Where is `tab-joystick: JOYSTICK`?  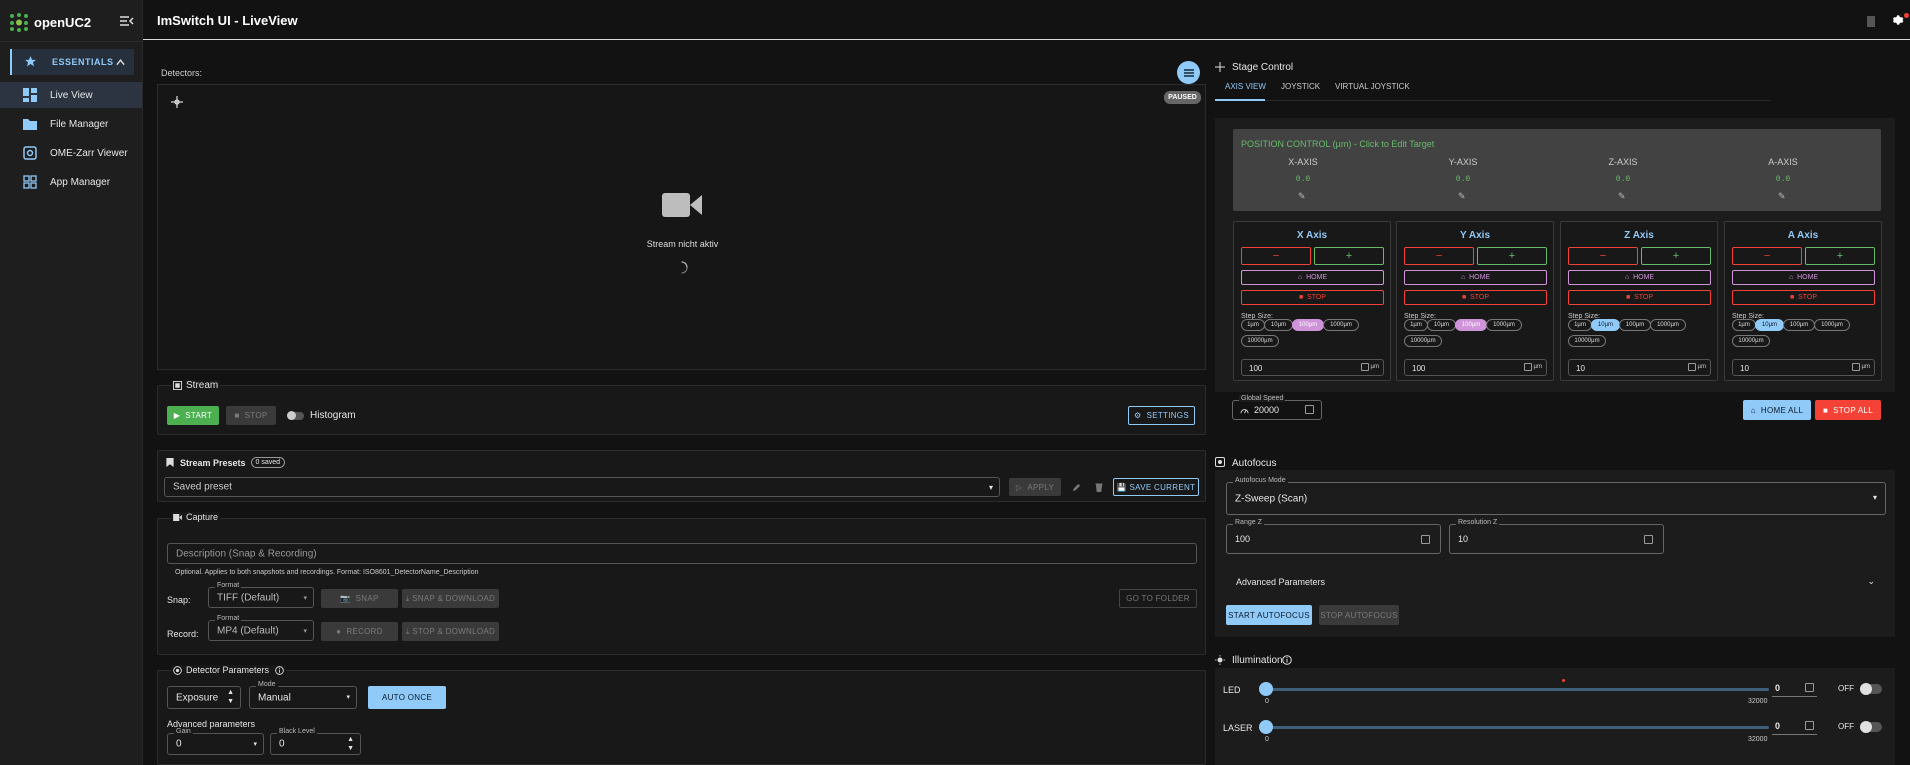
tab-joystick: JOYSTICK is located at coordinates (1300, 86).